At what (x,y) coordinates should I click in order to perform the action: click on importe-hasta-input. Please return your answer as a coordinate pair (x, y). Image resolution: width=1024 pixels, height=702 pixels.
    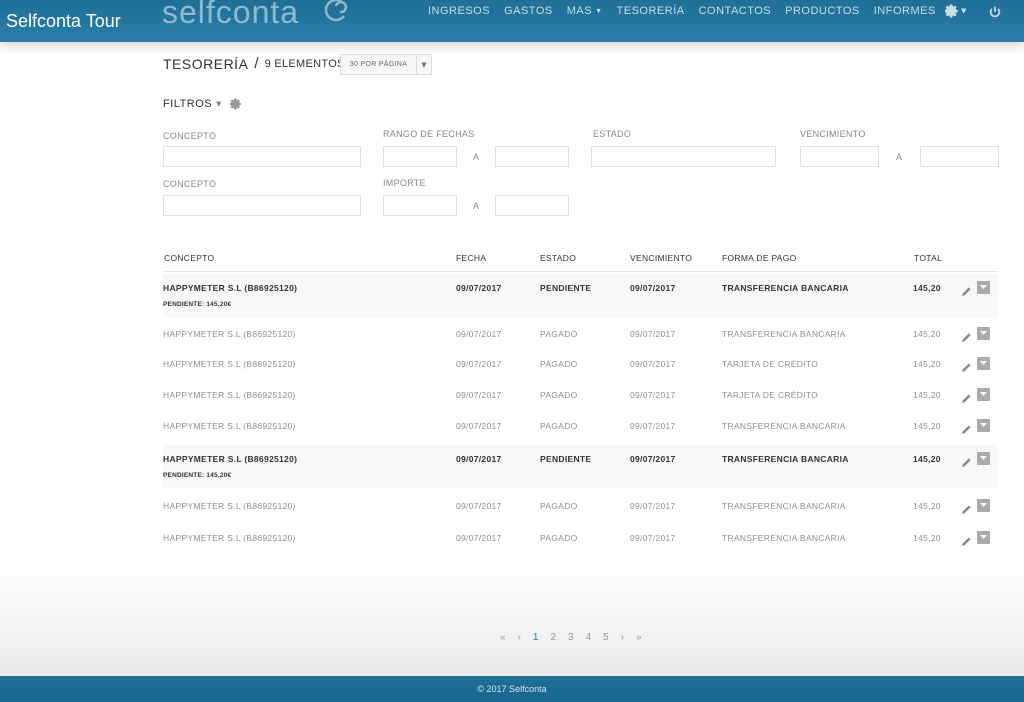
    Looking at the image, I should click on (532, 205).